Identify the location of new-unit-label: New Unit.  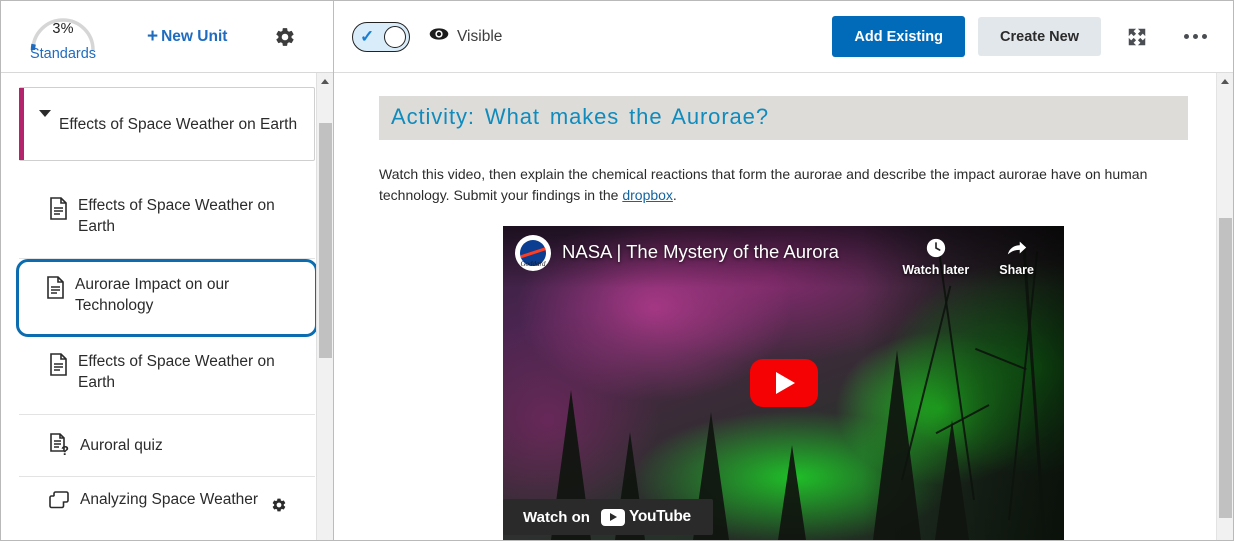
(194, 36).